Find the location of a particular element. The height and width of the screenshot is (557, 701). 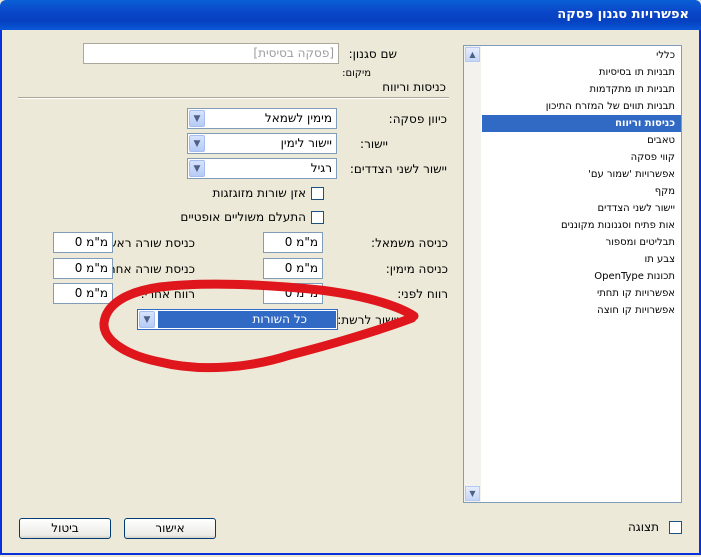

space-after-label: רווח אחרי: is located at coordinates (167, 294).